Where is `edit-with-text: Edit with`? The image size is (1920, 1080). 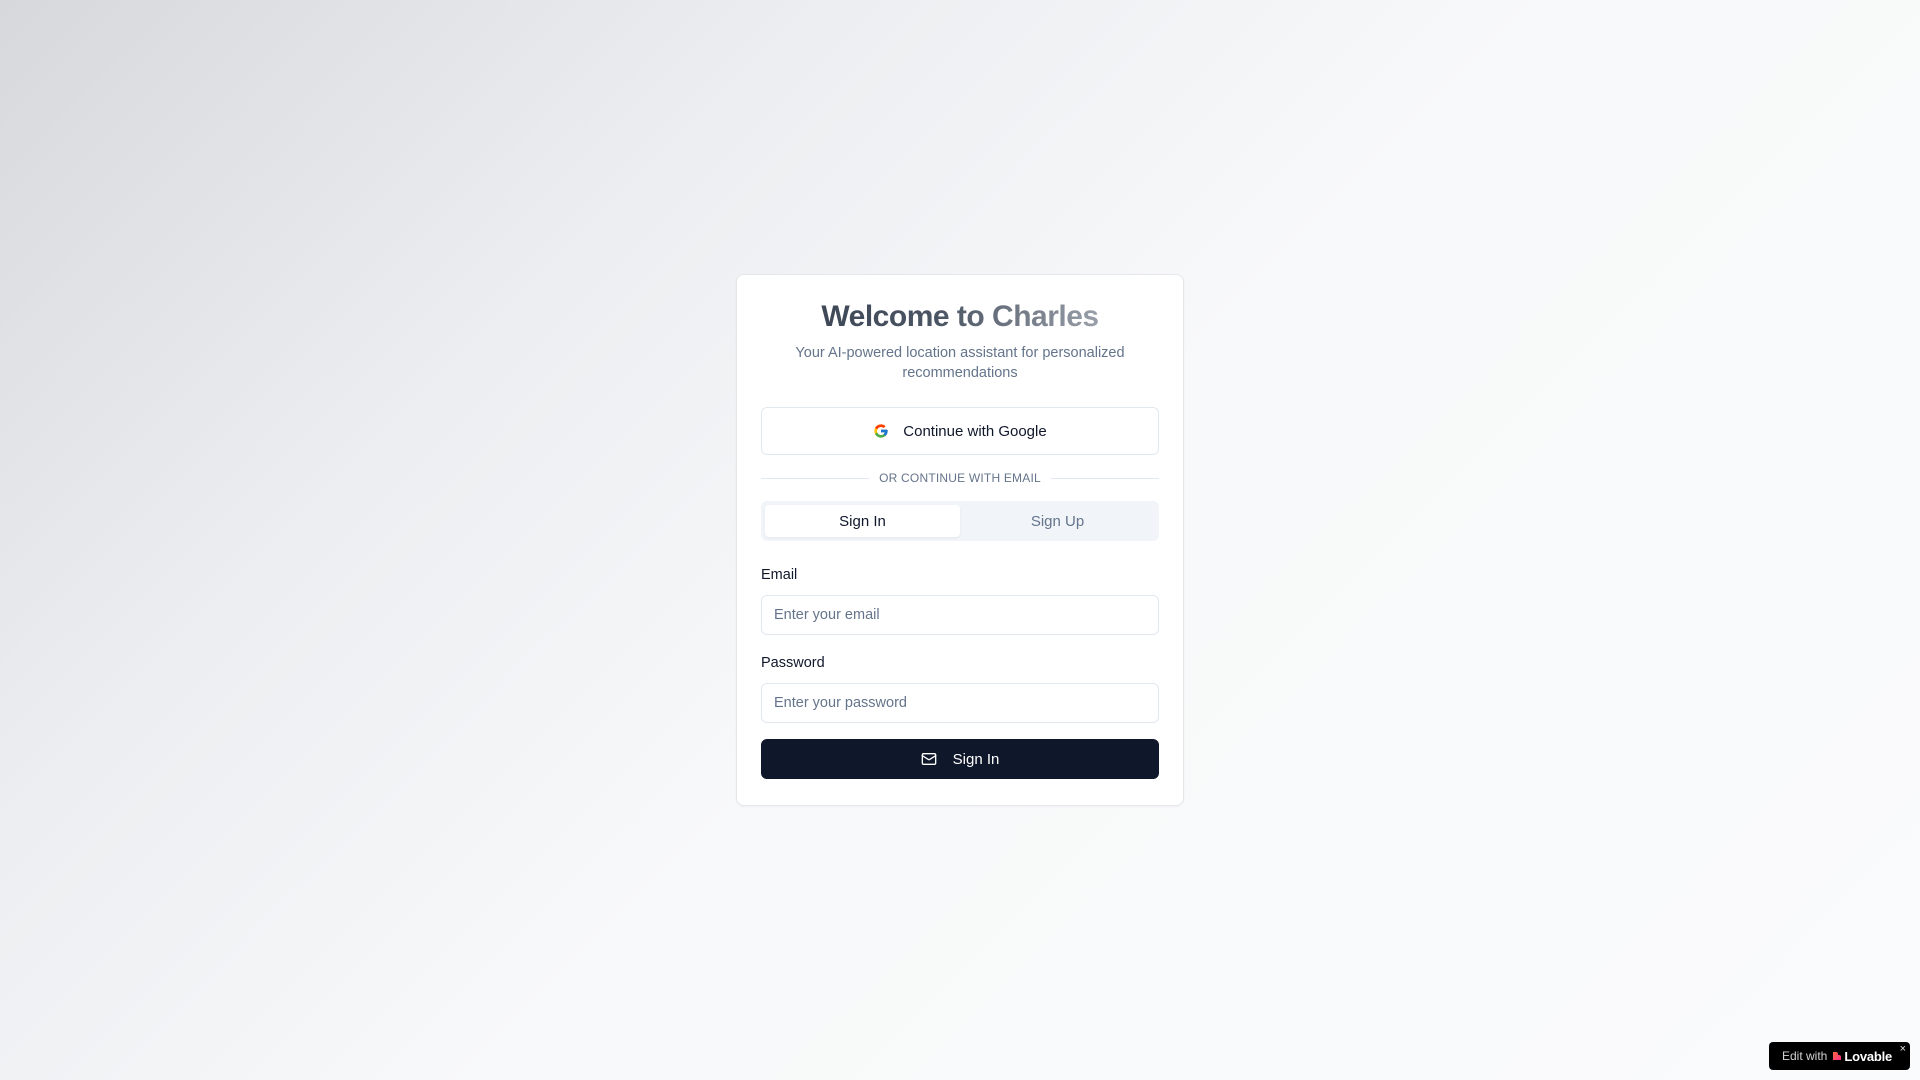
edit-with-text: Edit with is located at coordinates (1805, 1056).